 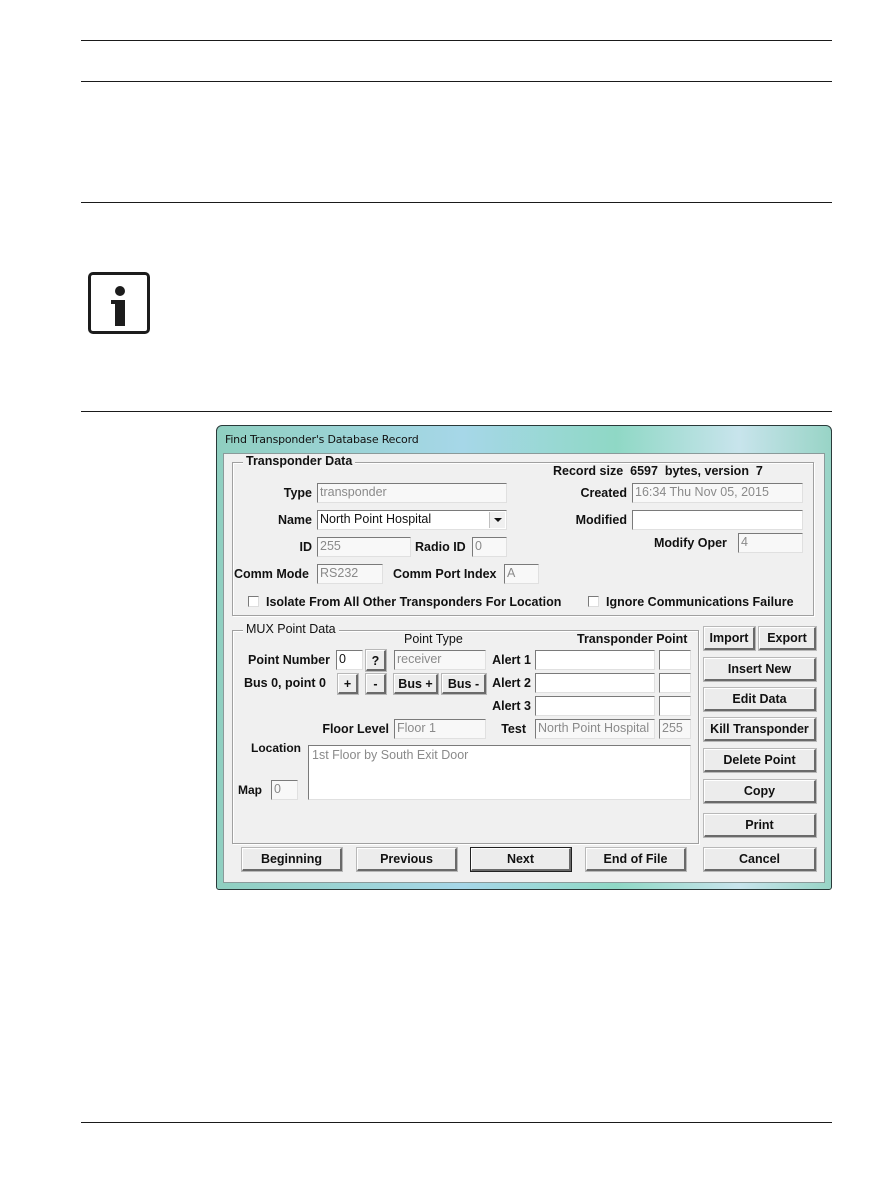 What do you see at coordinates (271, 574) in the screenshot?
I see `comm-mode-label: Comm Mode` at bounding box center [271, 574].